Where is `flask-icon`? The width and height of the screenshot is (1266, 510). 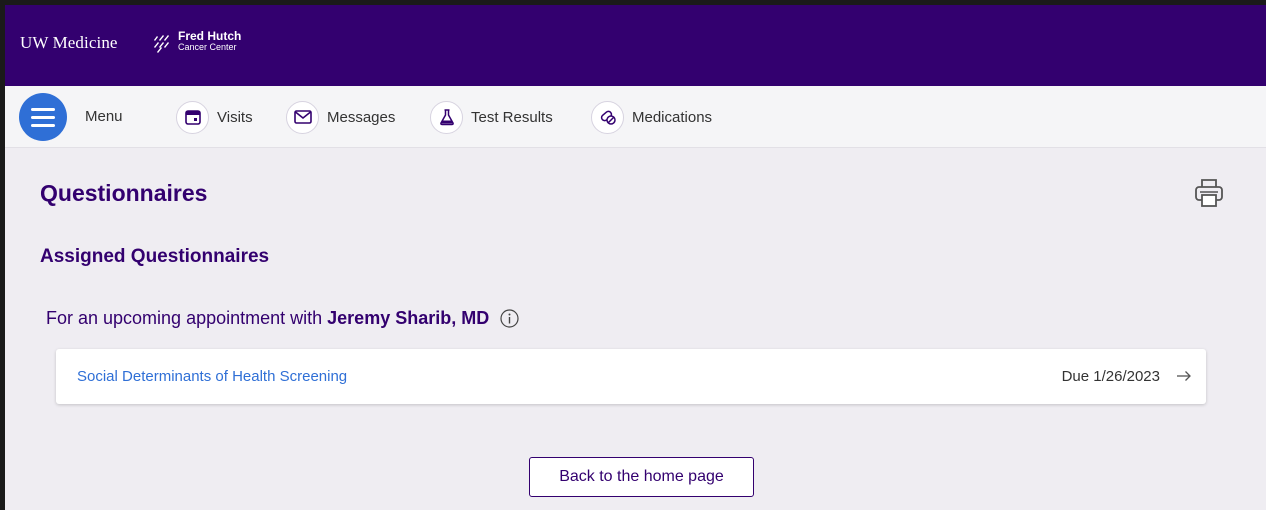
flask-icon is located at coordinates (446, 117).